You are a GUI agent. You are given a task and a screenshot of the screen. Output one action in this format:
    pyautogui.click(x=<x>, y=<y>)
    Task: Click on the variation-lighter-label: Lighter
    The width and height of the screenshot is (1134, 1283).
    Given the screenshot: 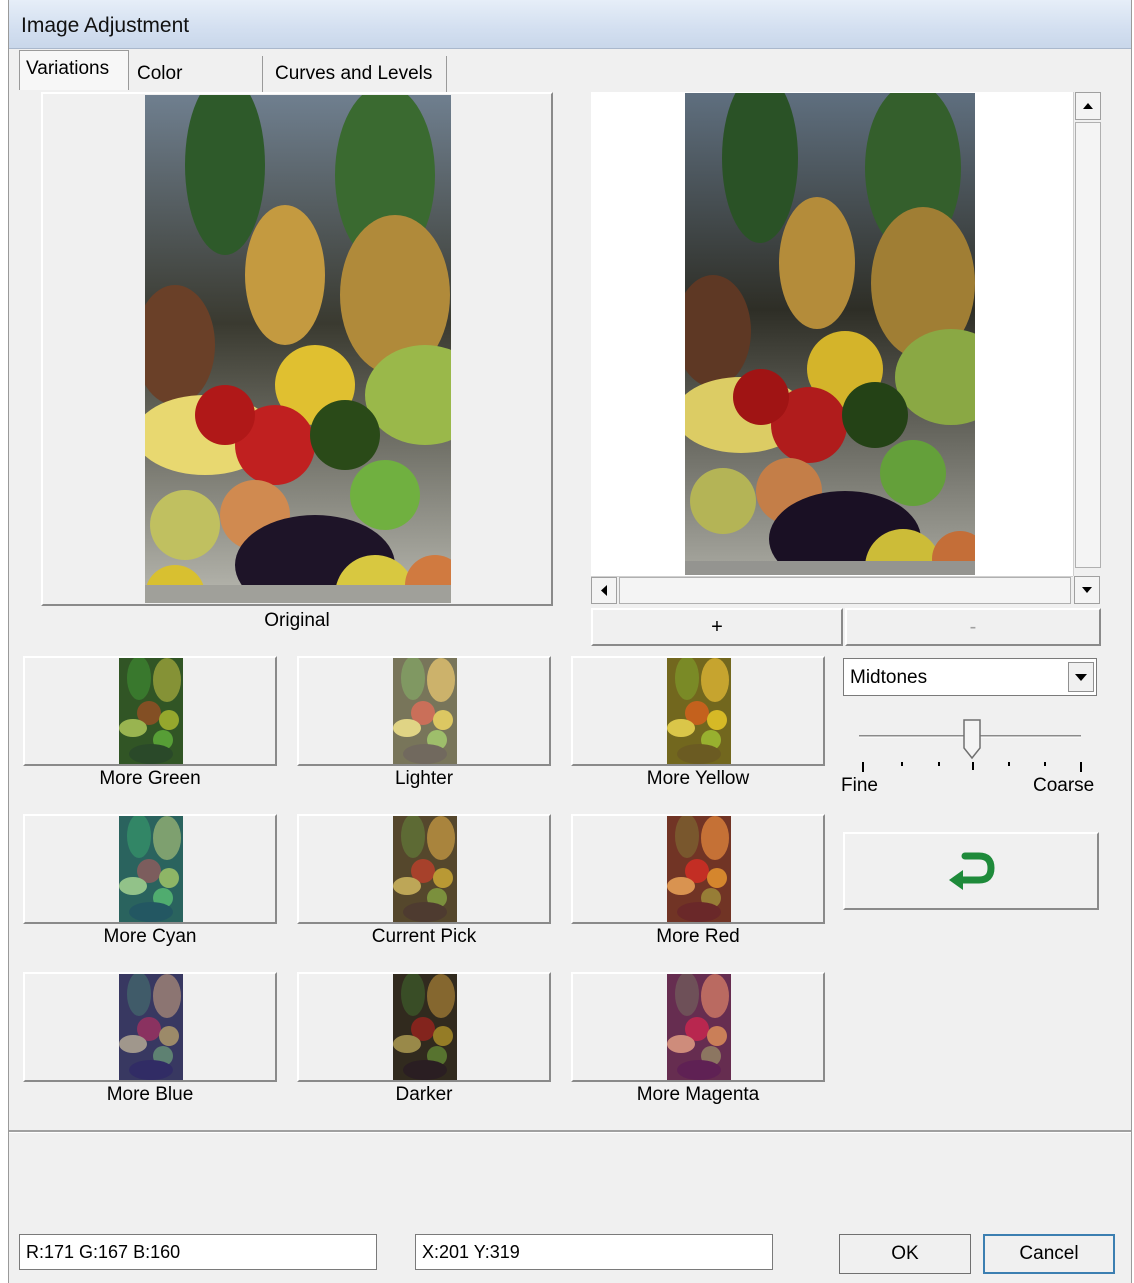 What is the action you would take?
    pyautogui.click(x=424, y=778)
    